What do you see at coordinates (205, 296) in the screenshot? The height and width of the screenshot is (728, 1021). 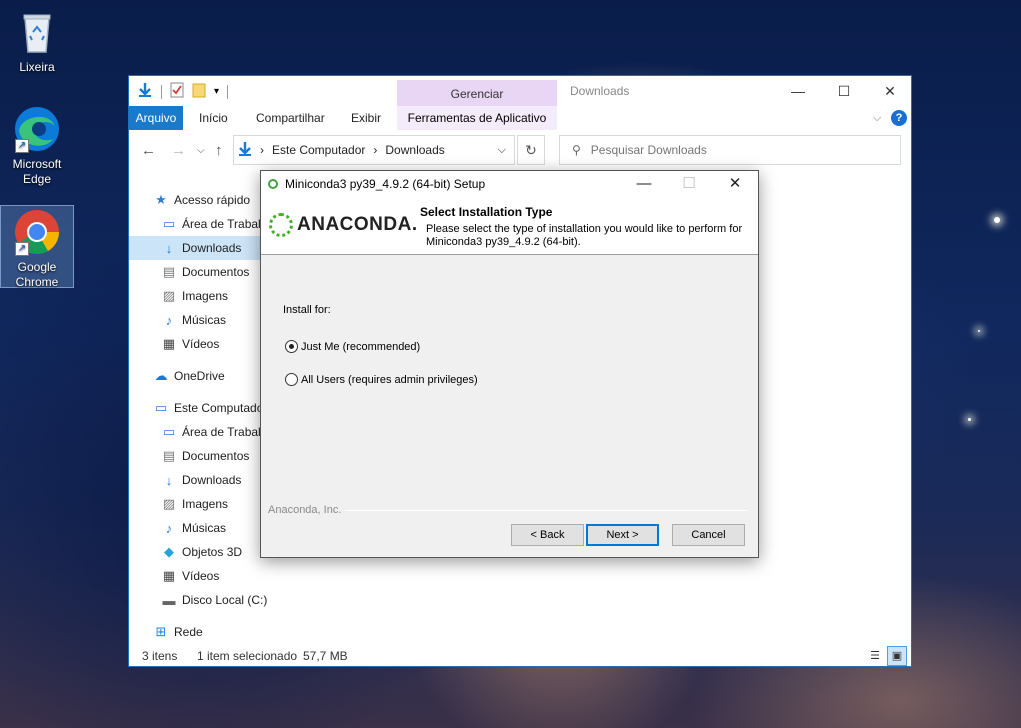 I see `sidebar-item-label: Imagens` at bounding box center [205, 296].